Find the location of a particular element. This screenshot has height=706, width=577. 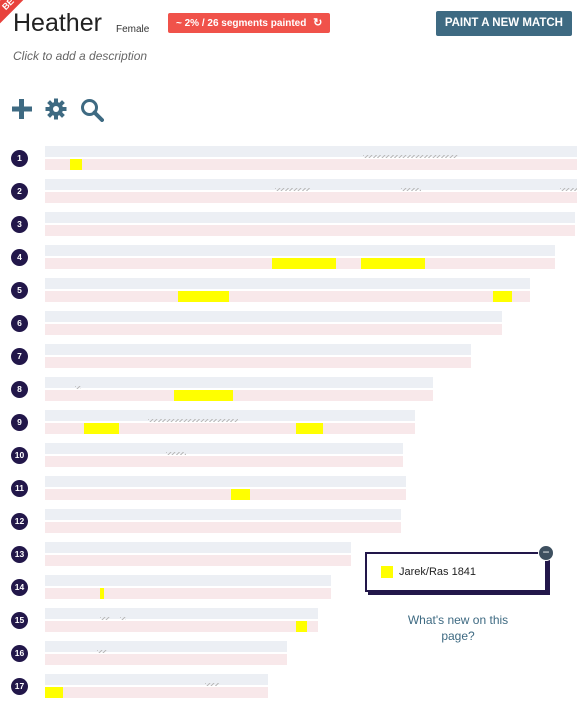

chromosome-row: 1 is located at coordinates (288, 161).